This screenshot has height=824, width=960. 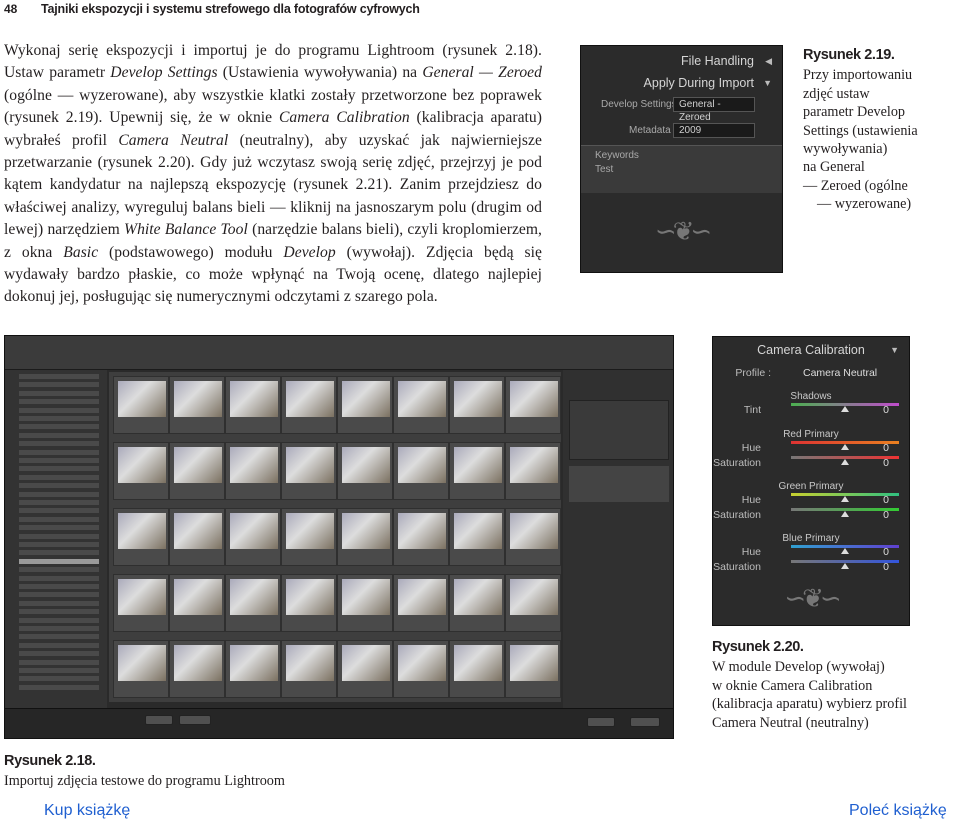 I want to click on check-all-button, so click(x=159, y=720).